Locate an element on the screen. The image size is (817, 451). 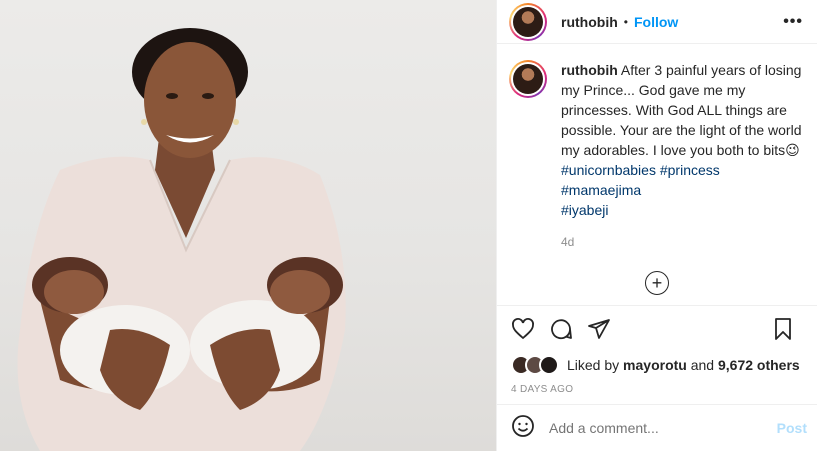
liker-avatar is located at coordinates (549, 365).